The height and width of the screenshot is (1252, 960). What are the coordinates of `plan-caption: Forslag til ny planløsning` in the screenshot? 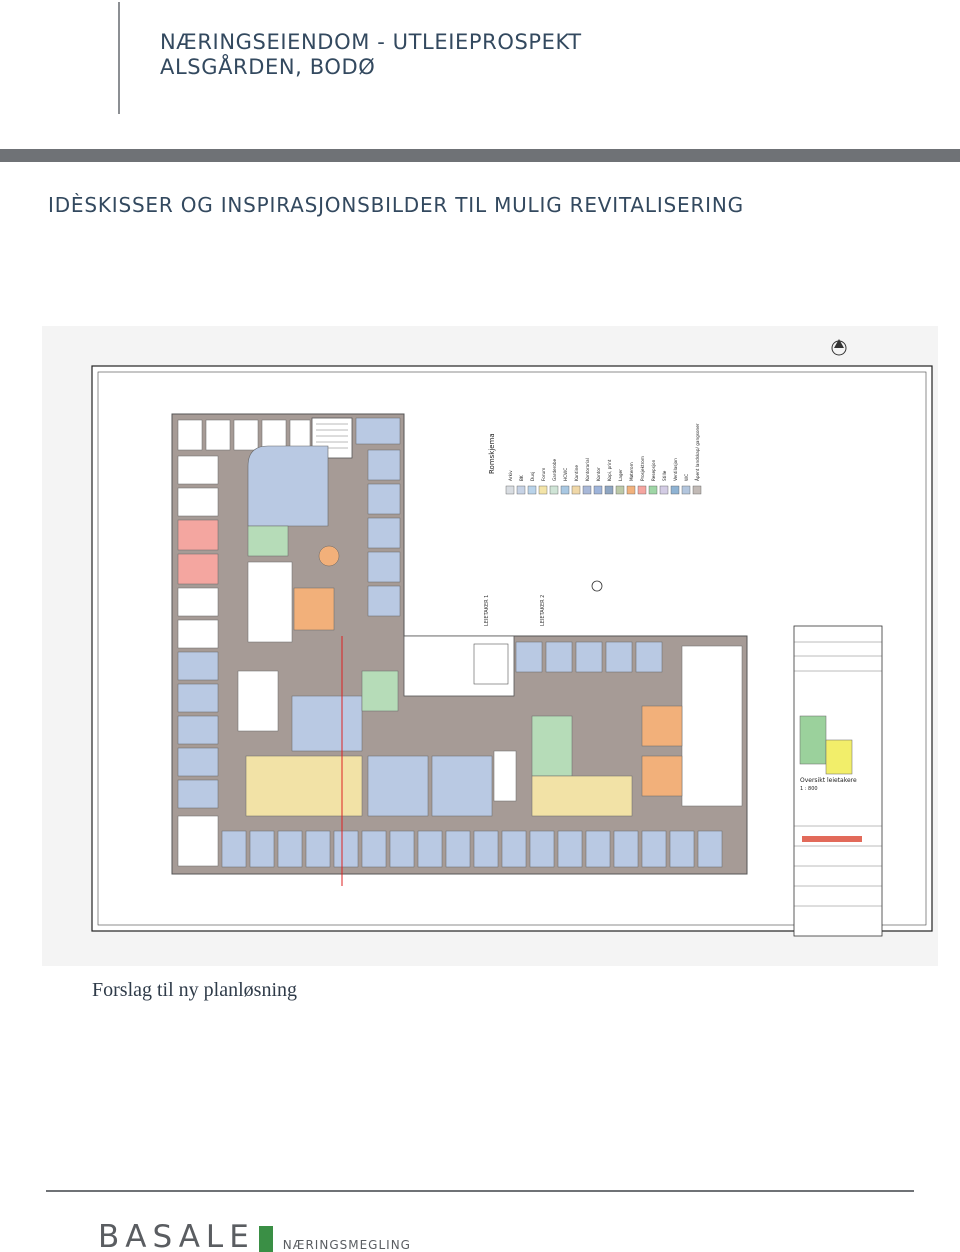 It's located at (194, 990).